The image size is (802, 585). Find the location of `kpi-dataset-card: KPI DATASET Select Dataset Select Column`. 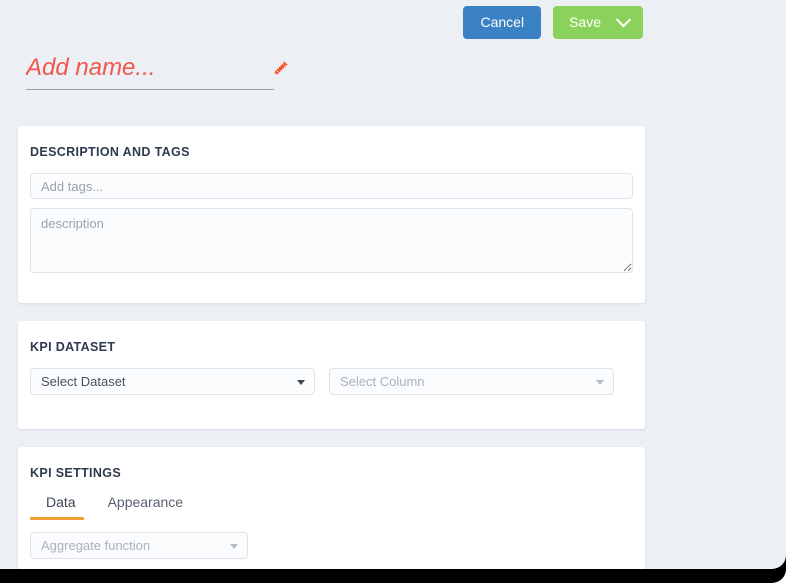

kpi-dataset-card: KPI DATASET Select Dataset Select Column is located at coordinates (331, 375).